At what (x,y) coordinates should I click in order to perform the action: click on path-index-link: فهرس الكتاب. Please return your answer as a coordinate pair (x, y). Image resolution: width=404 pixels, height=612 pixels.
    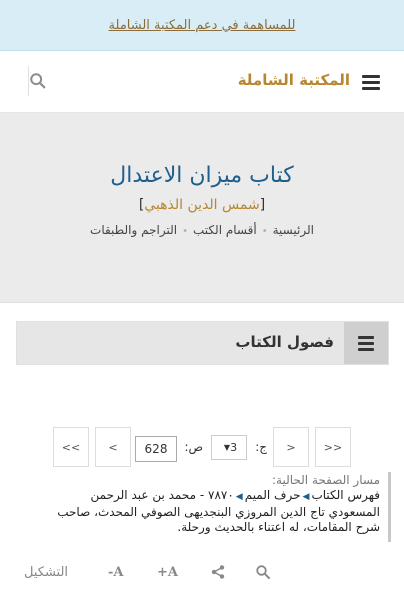
    Looking at the image, I should click on (345, 495).